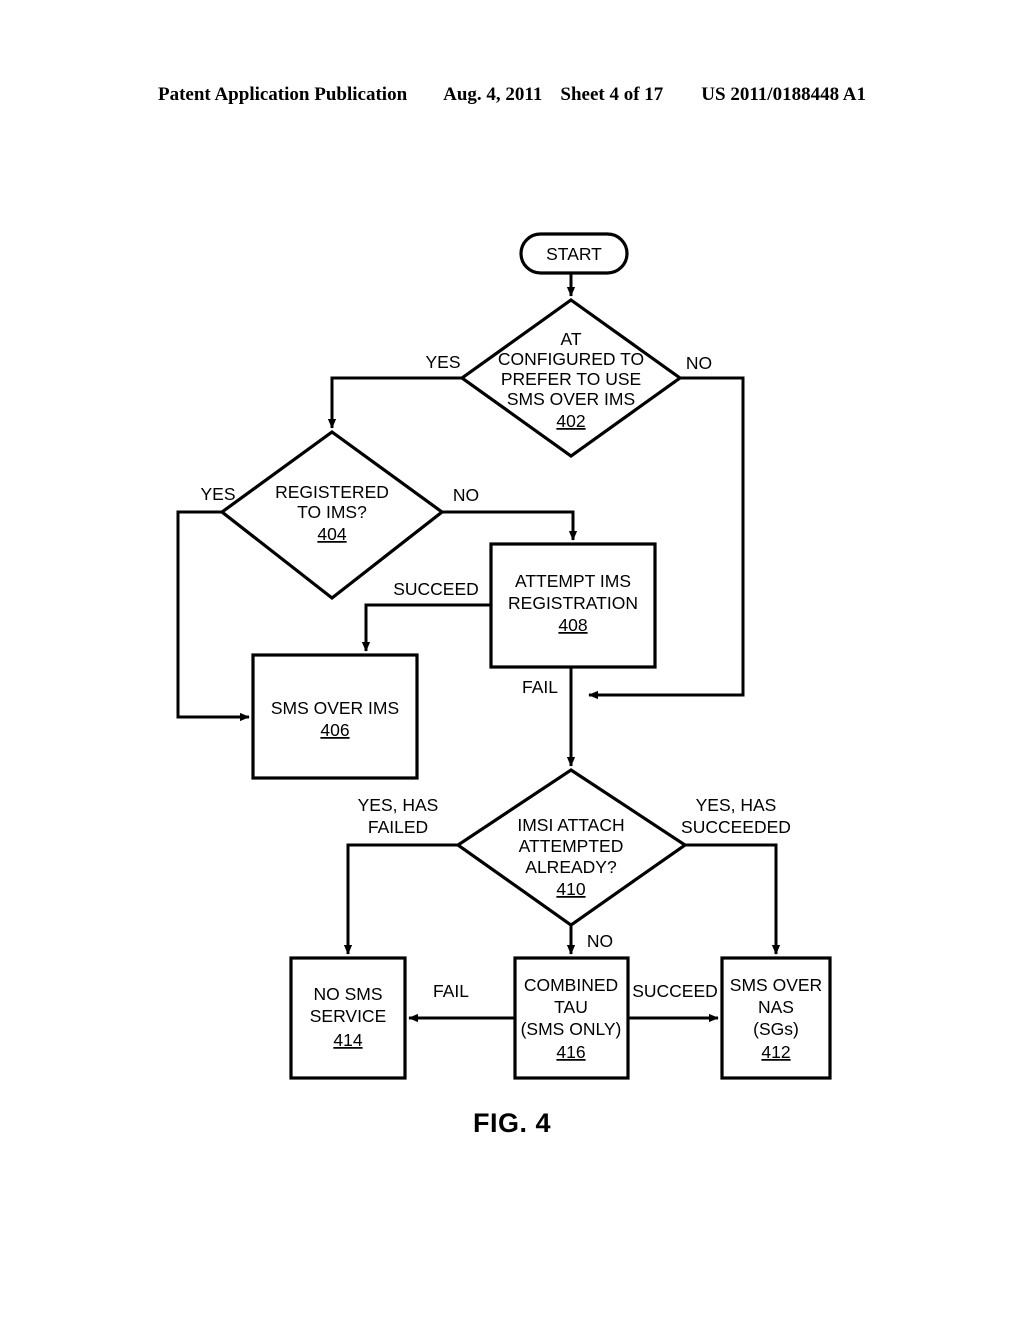  Describe the element at coordinates (451, 991) in the screenshot. I see `edge-label-416-fail: FAIL` at that location.